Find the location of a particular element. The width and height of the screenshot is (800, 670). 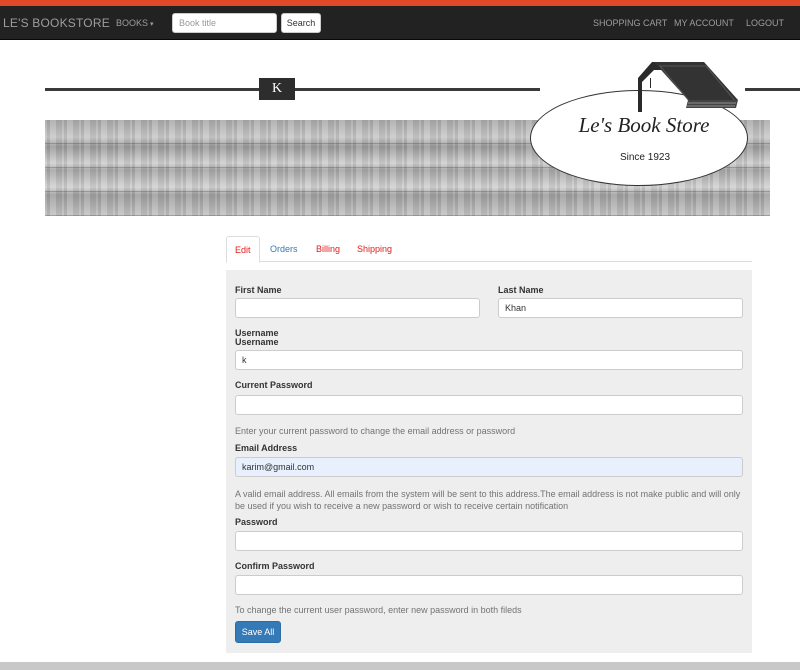

logout-link: LOGOUT is located at coordinates (765, 23).